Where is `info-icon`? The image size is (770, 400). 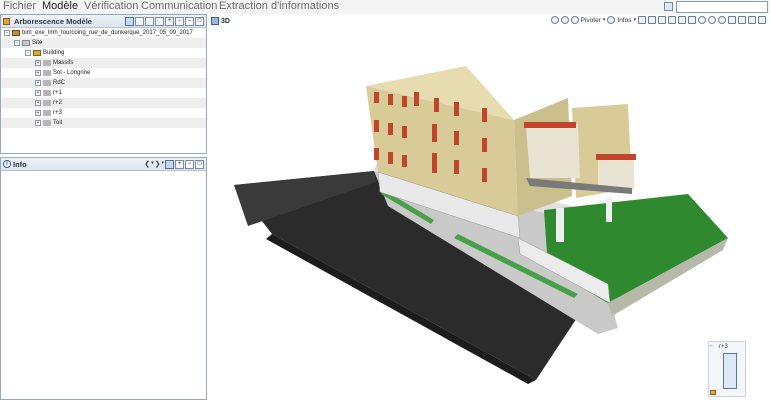
info-icon is located at coordinates (611, 20).